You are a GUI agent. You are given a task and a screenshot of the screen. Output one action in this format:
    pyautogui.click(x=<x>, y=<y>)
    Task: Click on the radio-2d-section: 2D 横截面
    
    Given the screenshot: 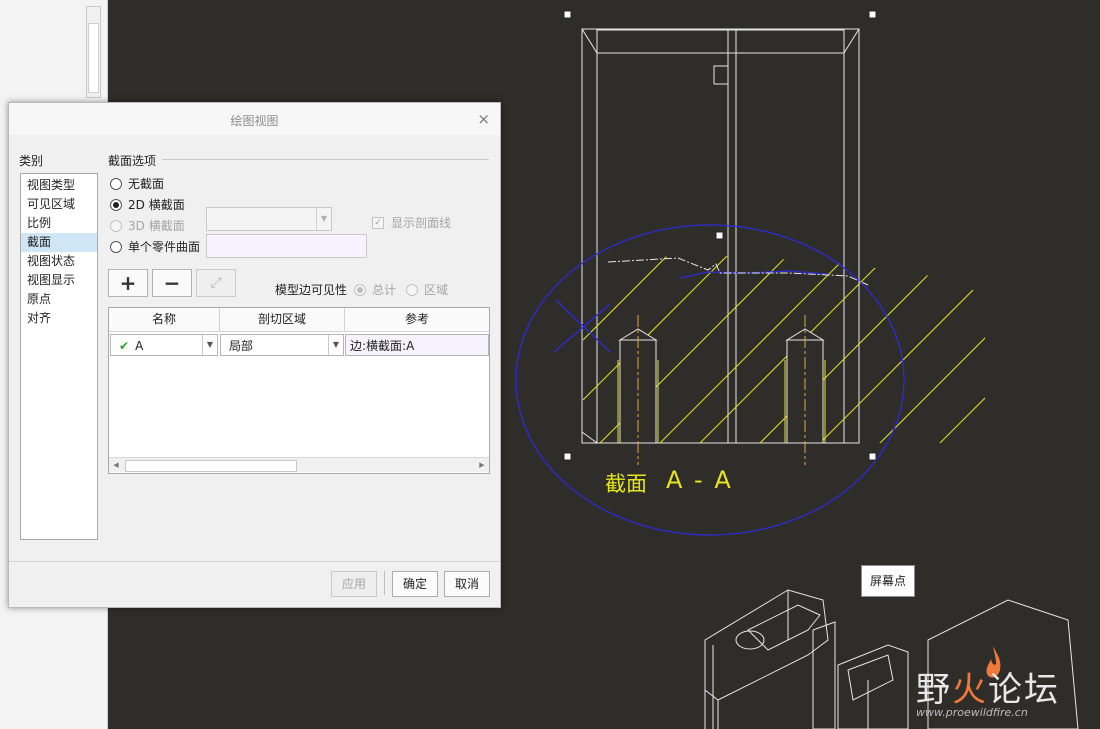 What is the action you would take?
    pyautogui.click(x=147, y=204)
    